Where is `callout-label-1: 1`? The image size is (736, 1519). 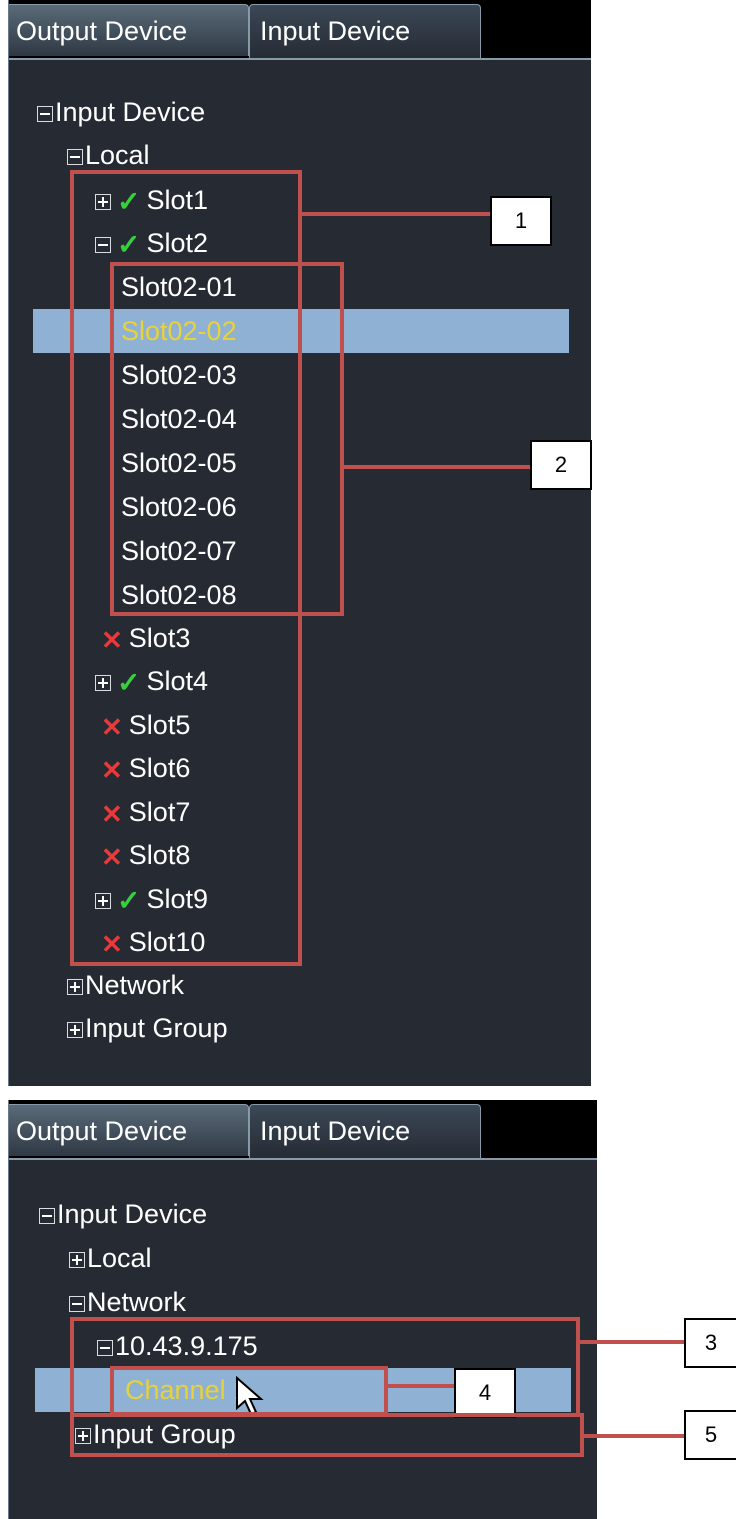 callout-label-1: 1 is located at coordinates (521, 221).